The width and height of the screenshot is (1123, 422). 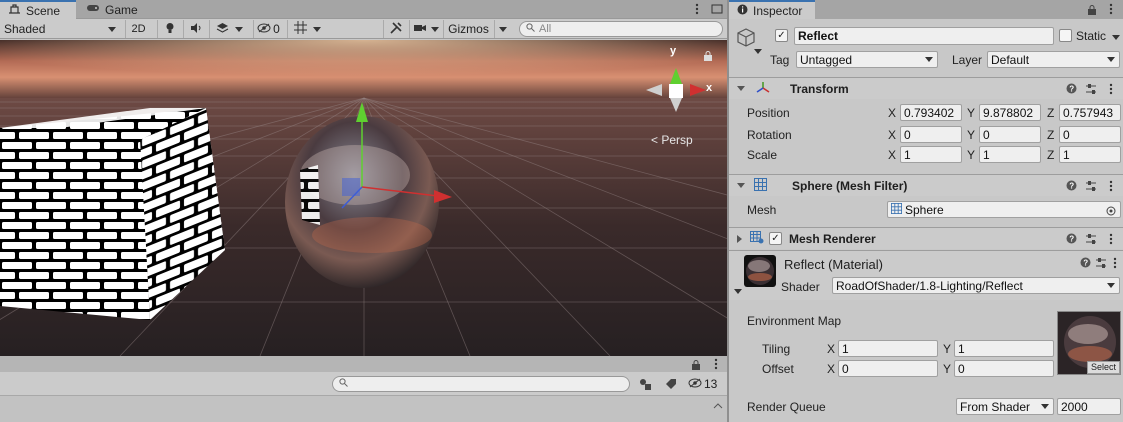 What do you see at coordinates (781, 35) in the screenshot?
I see `active-checkbox: ✓` at bounding box center [781, 35].